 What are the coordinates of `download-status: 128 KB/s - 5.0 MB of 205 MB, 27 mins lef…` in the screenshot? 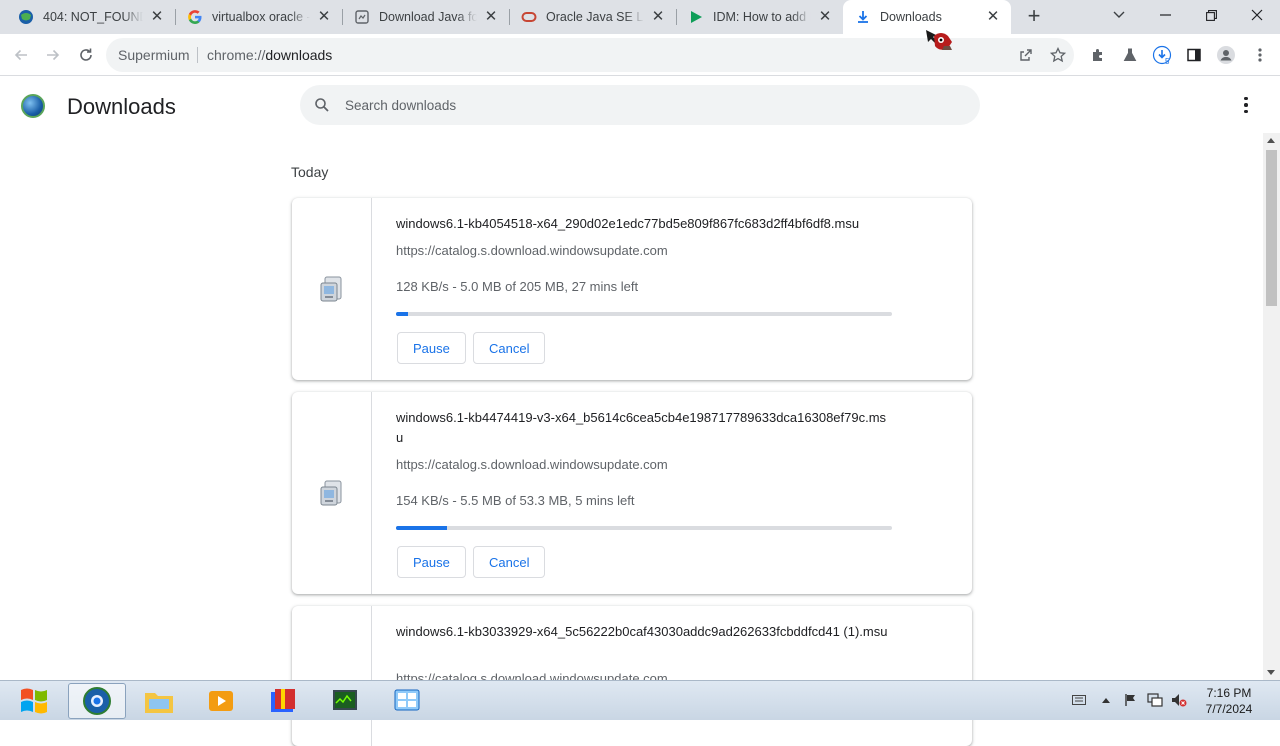 It's located at (517, 286).